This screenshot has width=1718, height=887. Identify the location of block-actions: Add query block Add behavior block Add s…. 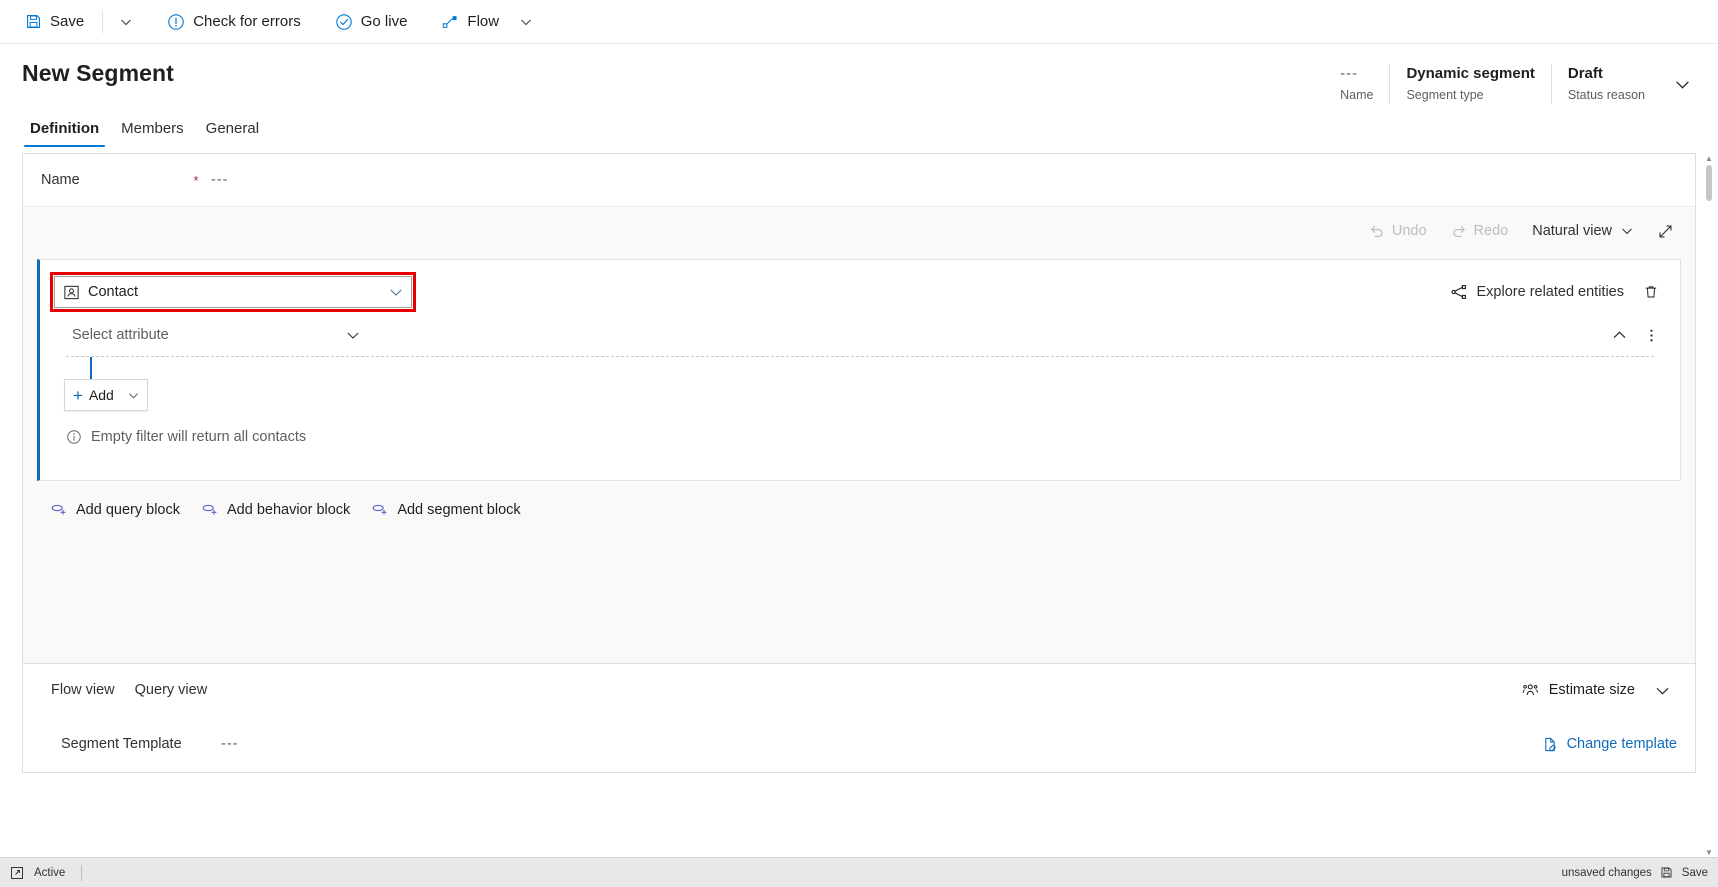
(859, 500).